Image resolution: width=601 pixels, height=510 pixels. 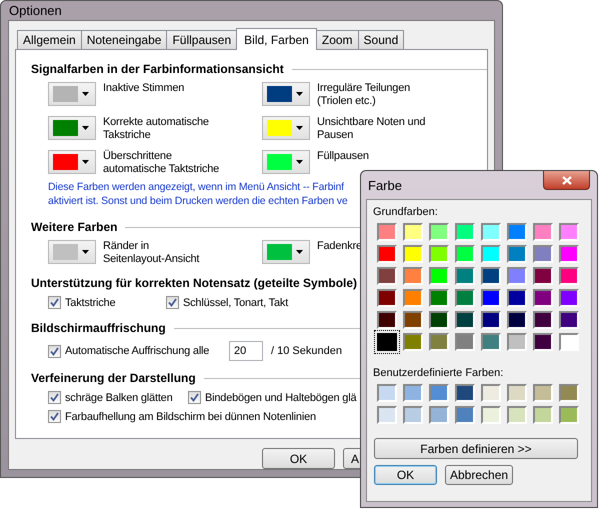 I want to click on color-label: Irreguläre Teilungen (Triolen etc.), so click(x=363, y=95).